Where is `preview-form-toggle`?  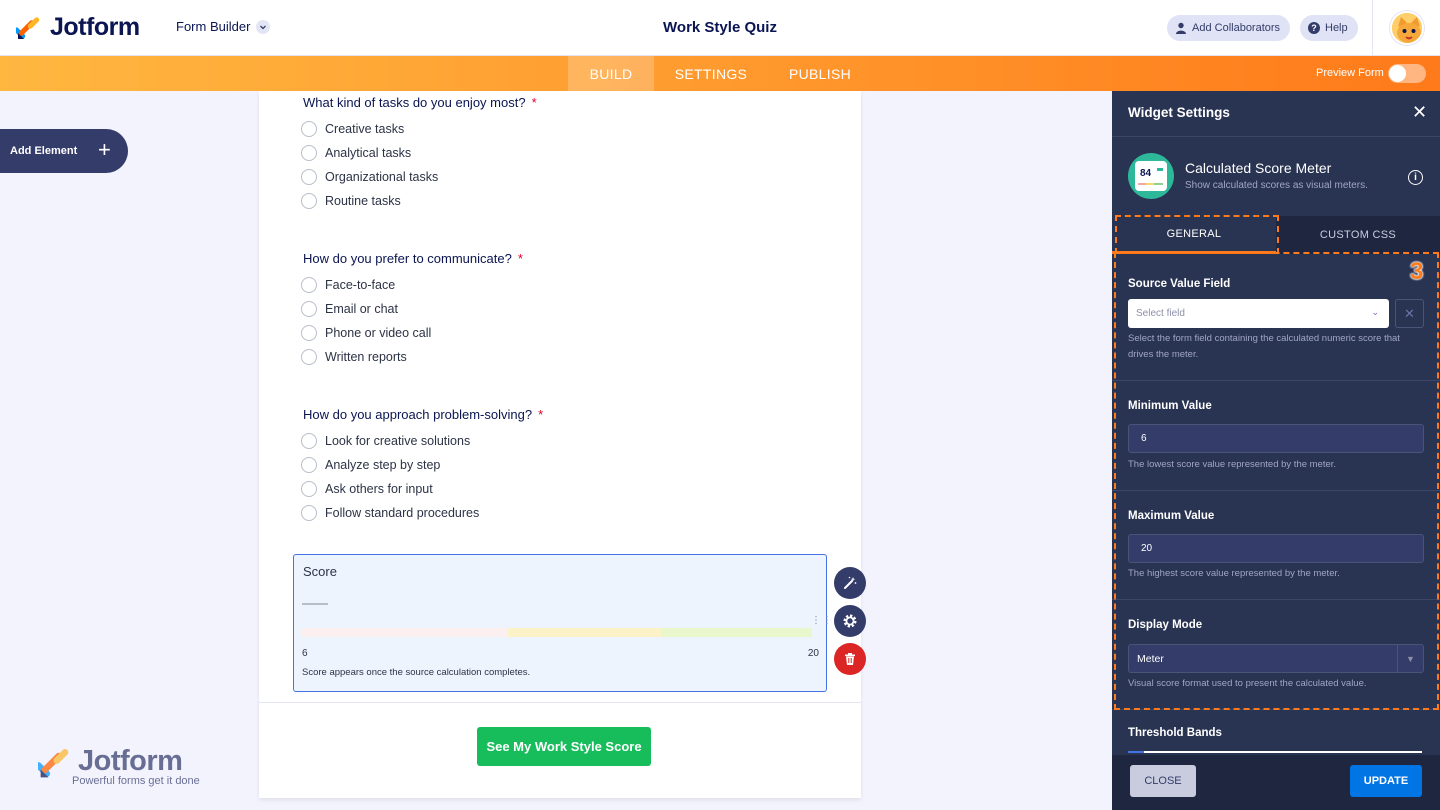
preview-form-toggle is located at coordinates (1407, 73).